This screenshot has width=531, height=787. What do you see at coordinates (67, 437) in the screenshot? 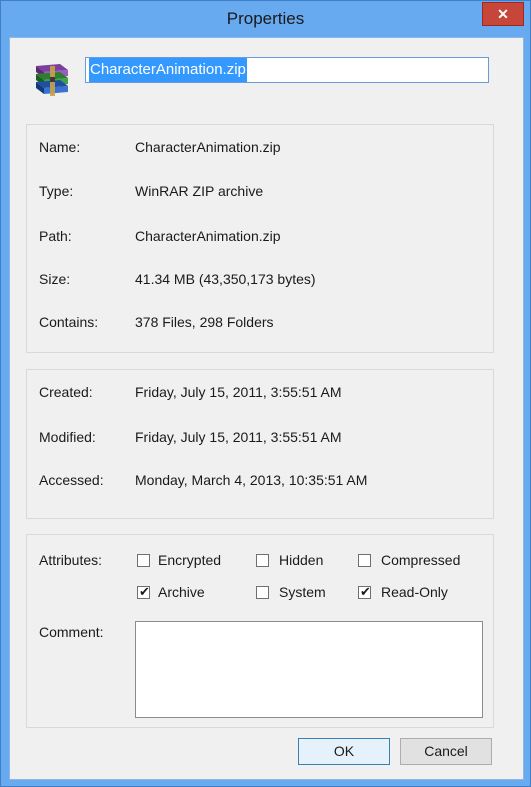
I see `modified-label: Modified:` at bounding box center [67, 437].